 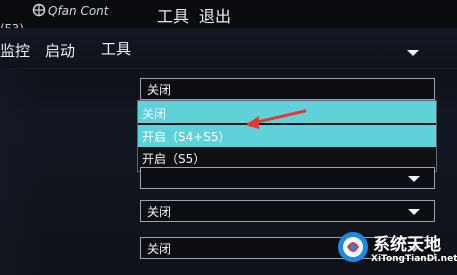 What do you see at coordinates (39, 10) in the screenshot?
I see `qfan-logo-icon` at bounding box center [39, 10].